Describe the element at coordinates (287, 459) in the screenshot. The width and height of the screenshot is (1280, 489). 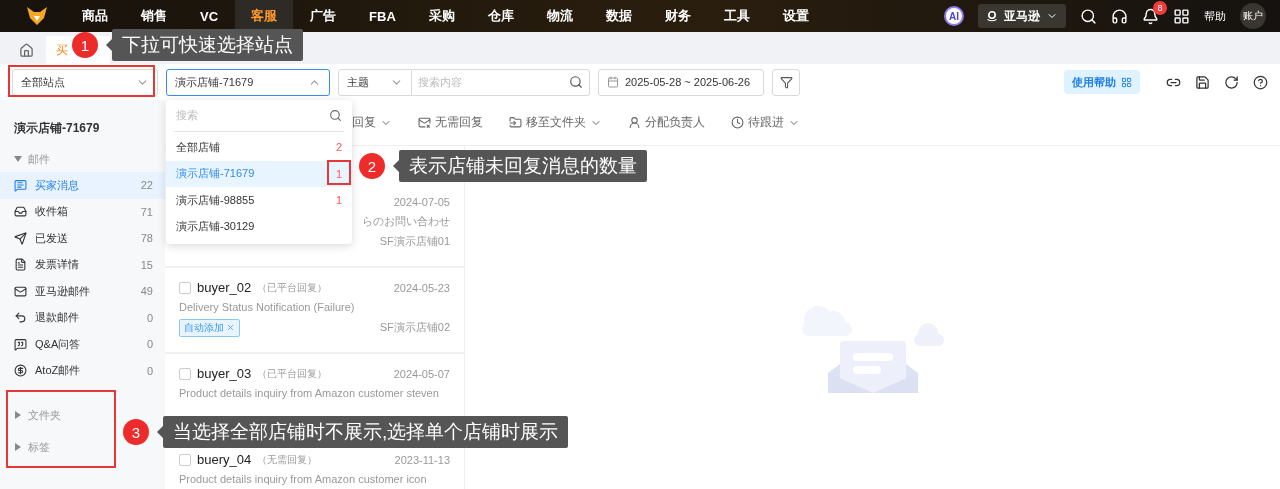
I see `reply-status: （无需回复）` at that location.